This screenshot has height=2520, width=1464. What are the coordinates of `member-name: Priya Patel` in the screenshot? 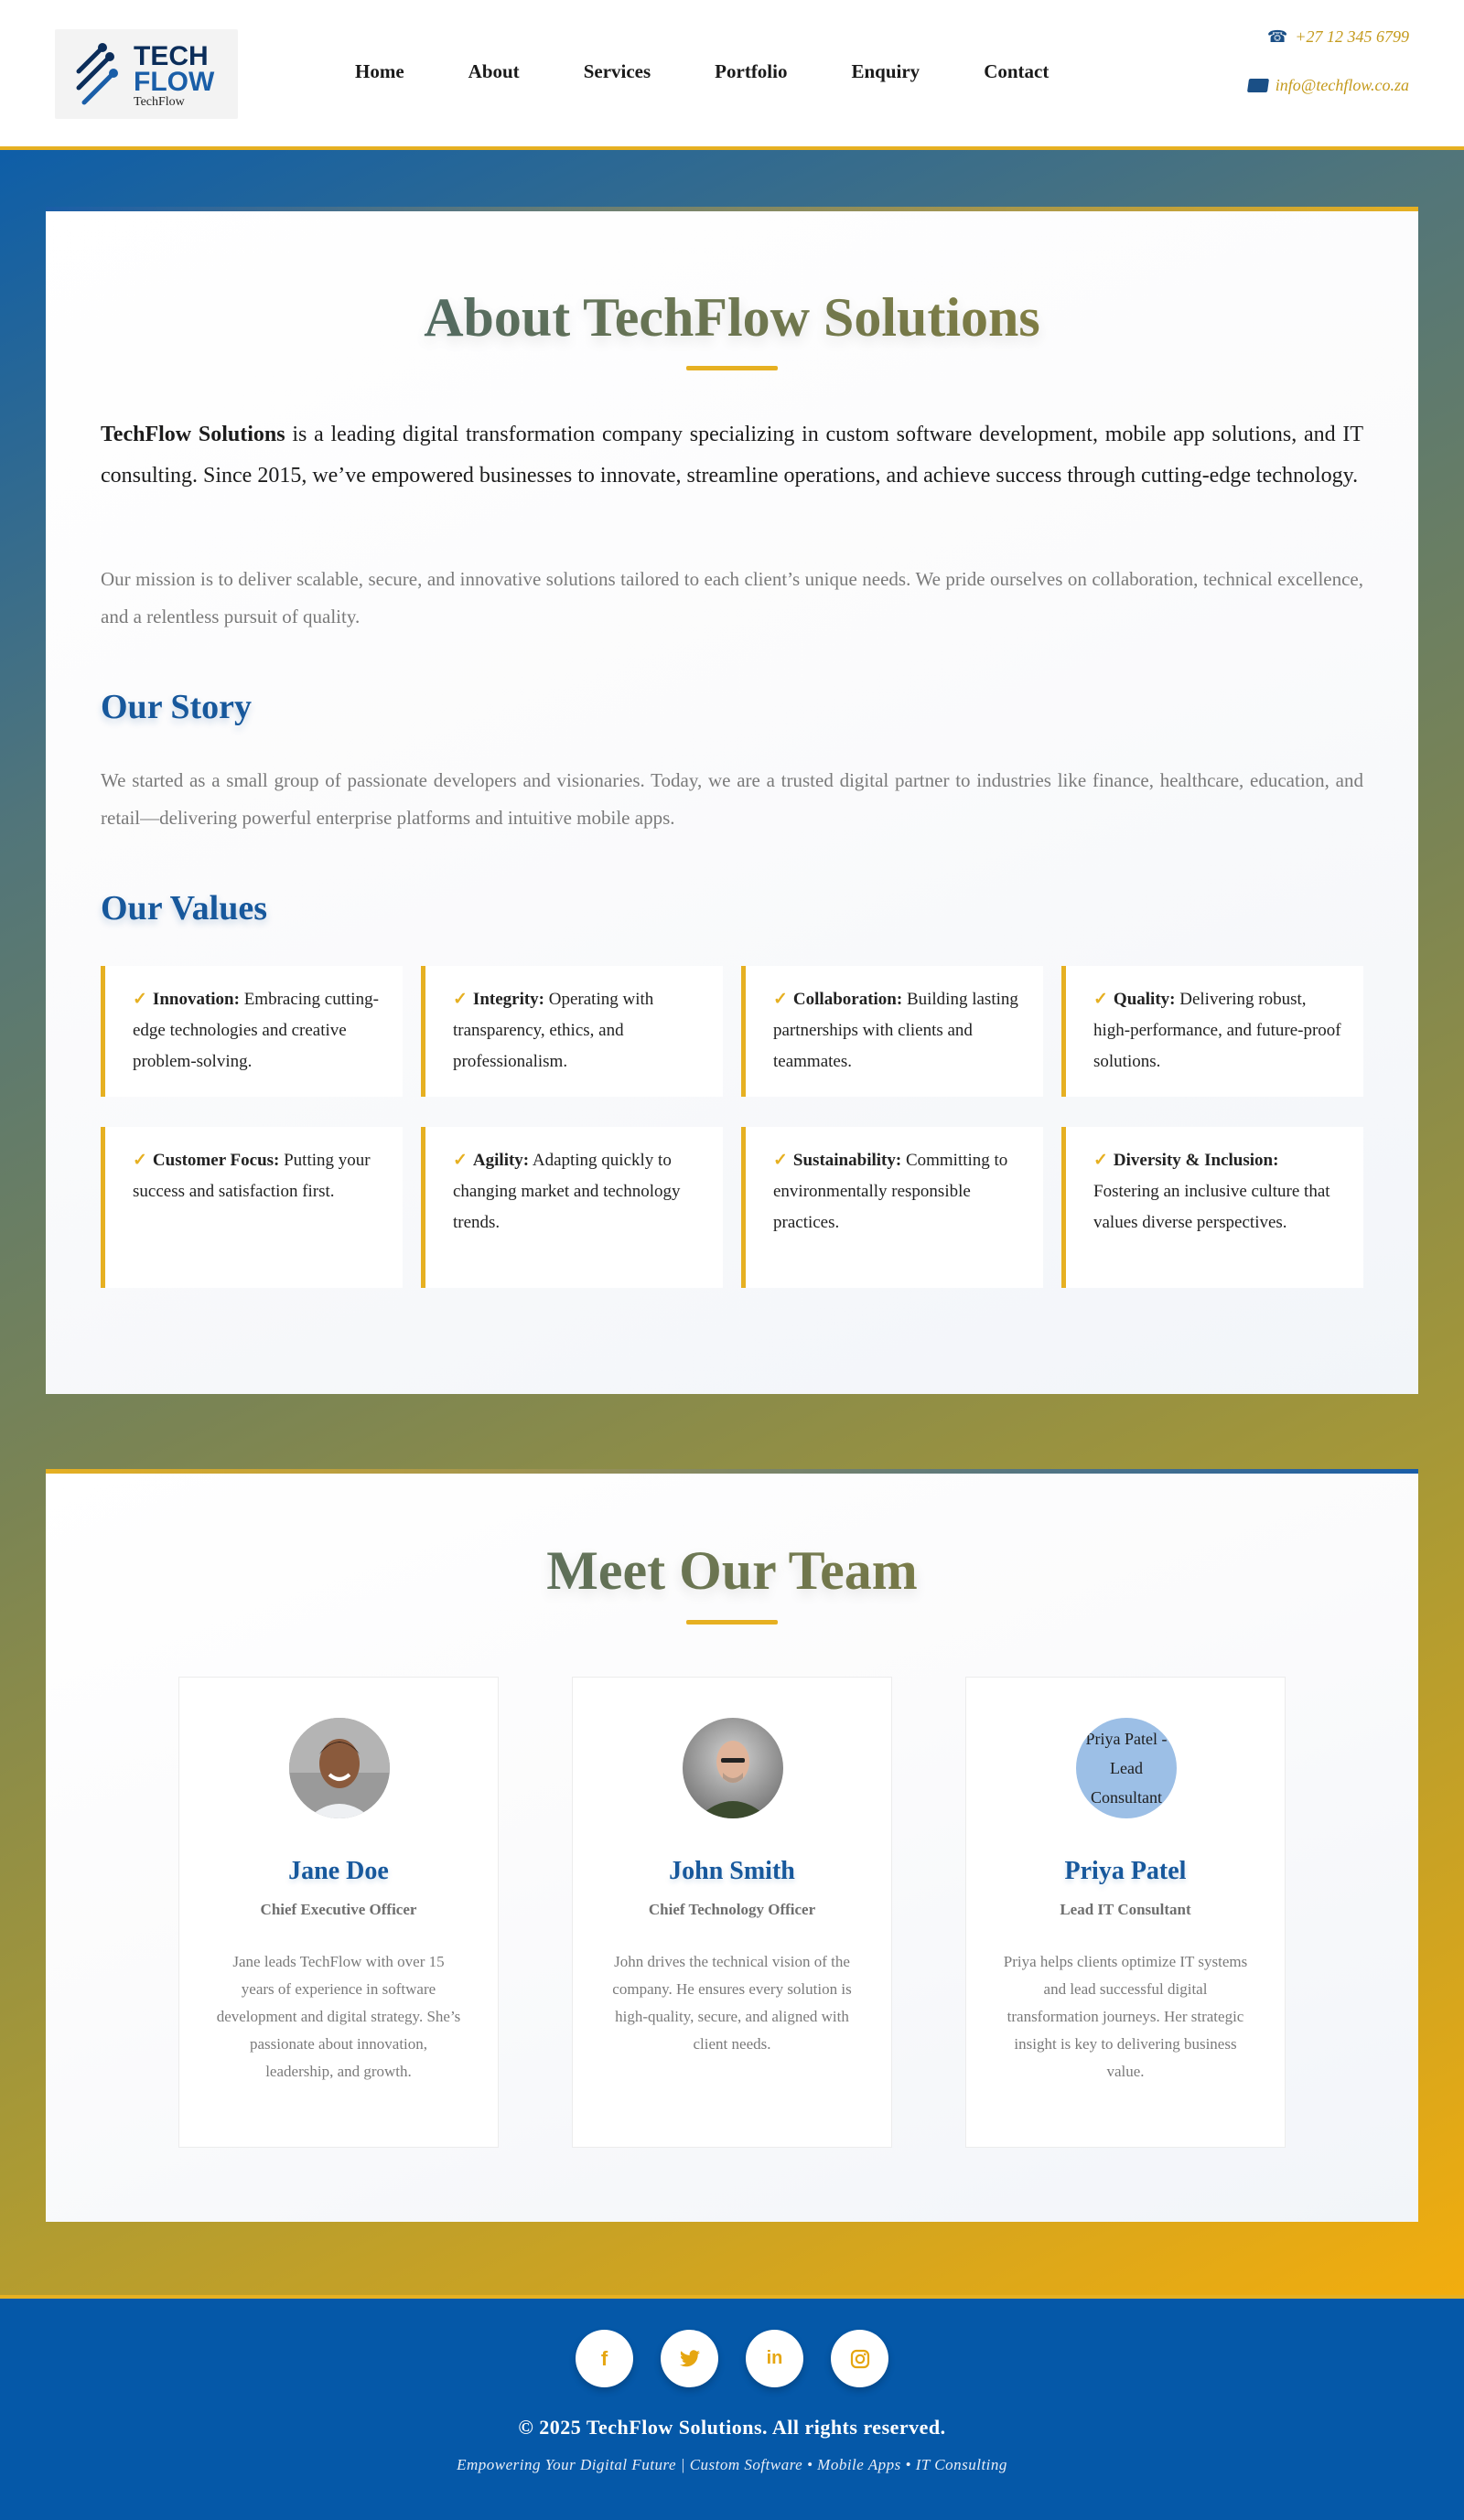 It's located at (1125, 1871).